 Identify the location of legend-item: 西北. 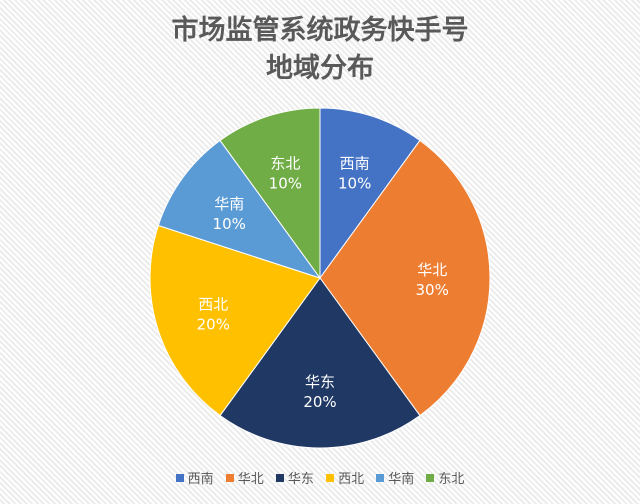
(345, 477).